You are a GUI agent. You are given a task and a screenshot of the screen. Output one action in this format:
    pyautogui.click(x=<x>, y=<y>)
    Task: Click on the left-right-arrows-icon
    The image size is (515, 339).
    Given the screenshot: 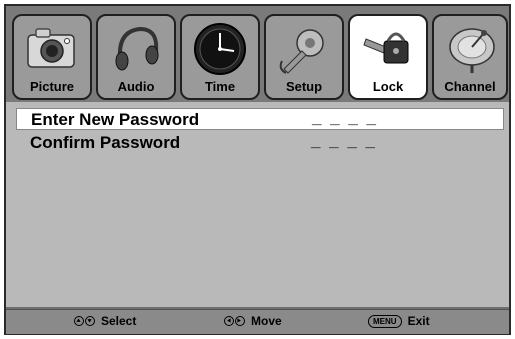 What is the action you would take?
    pyautogui.click(x=234, y=321)
    